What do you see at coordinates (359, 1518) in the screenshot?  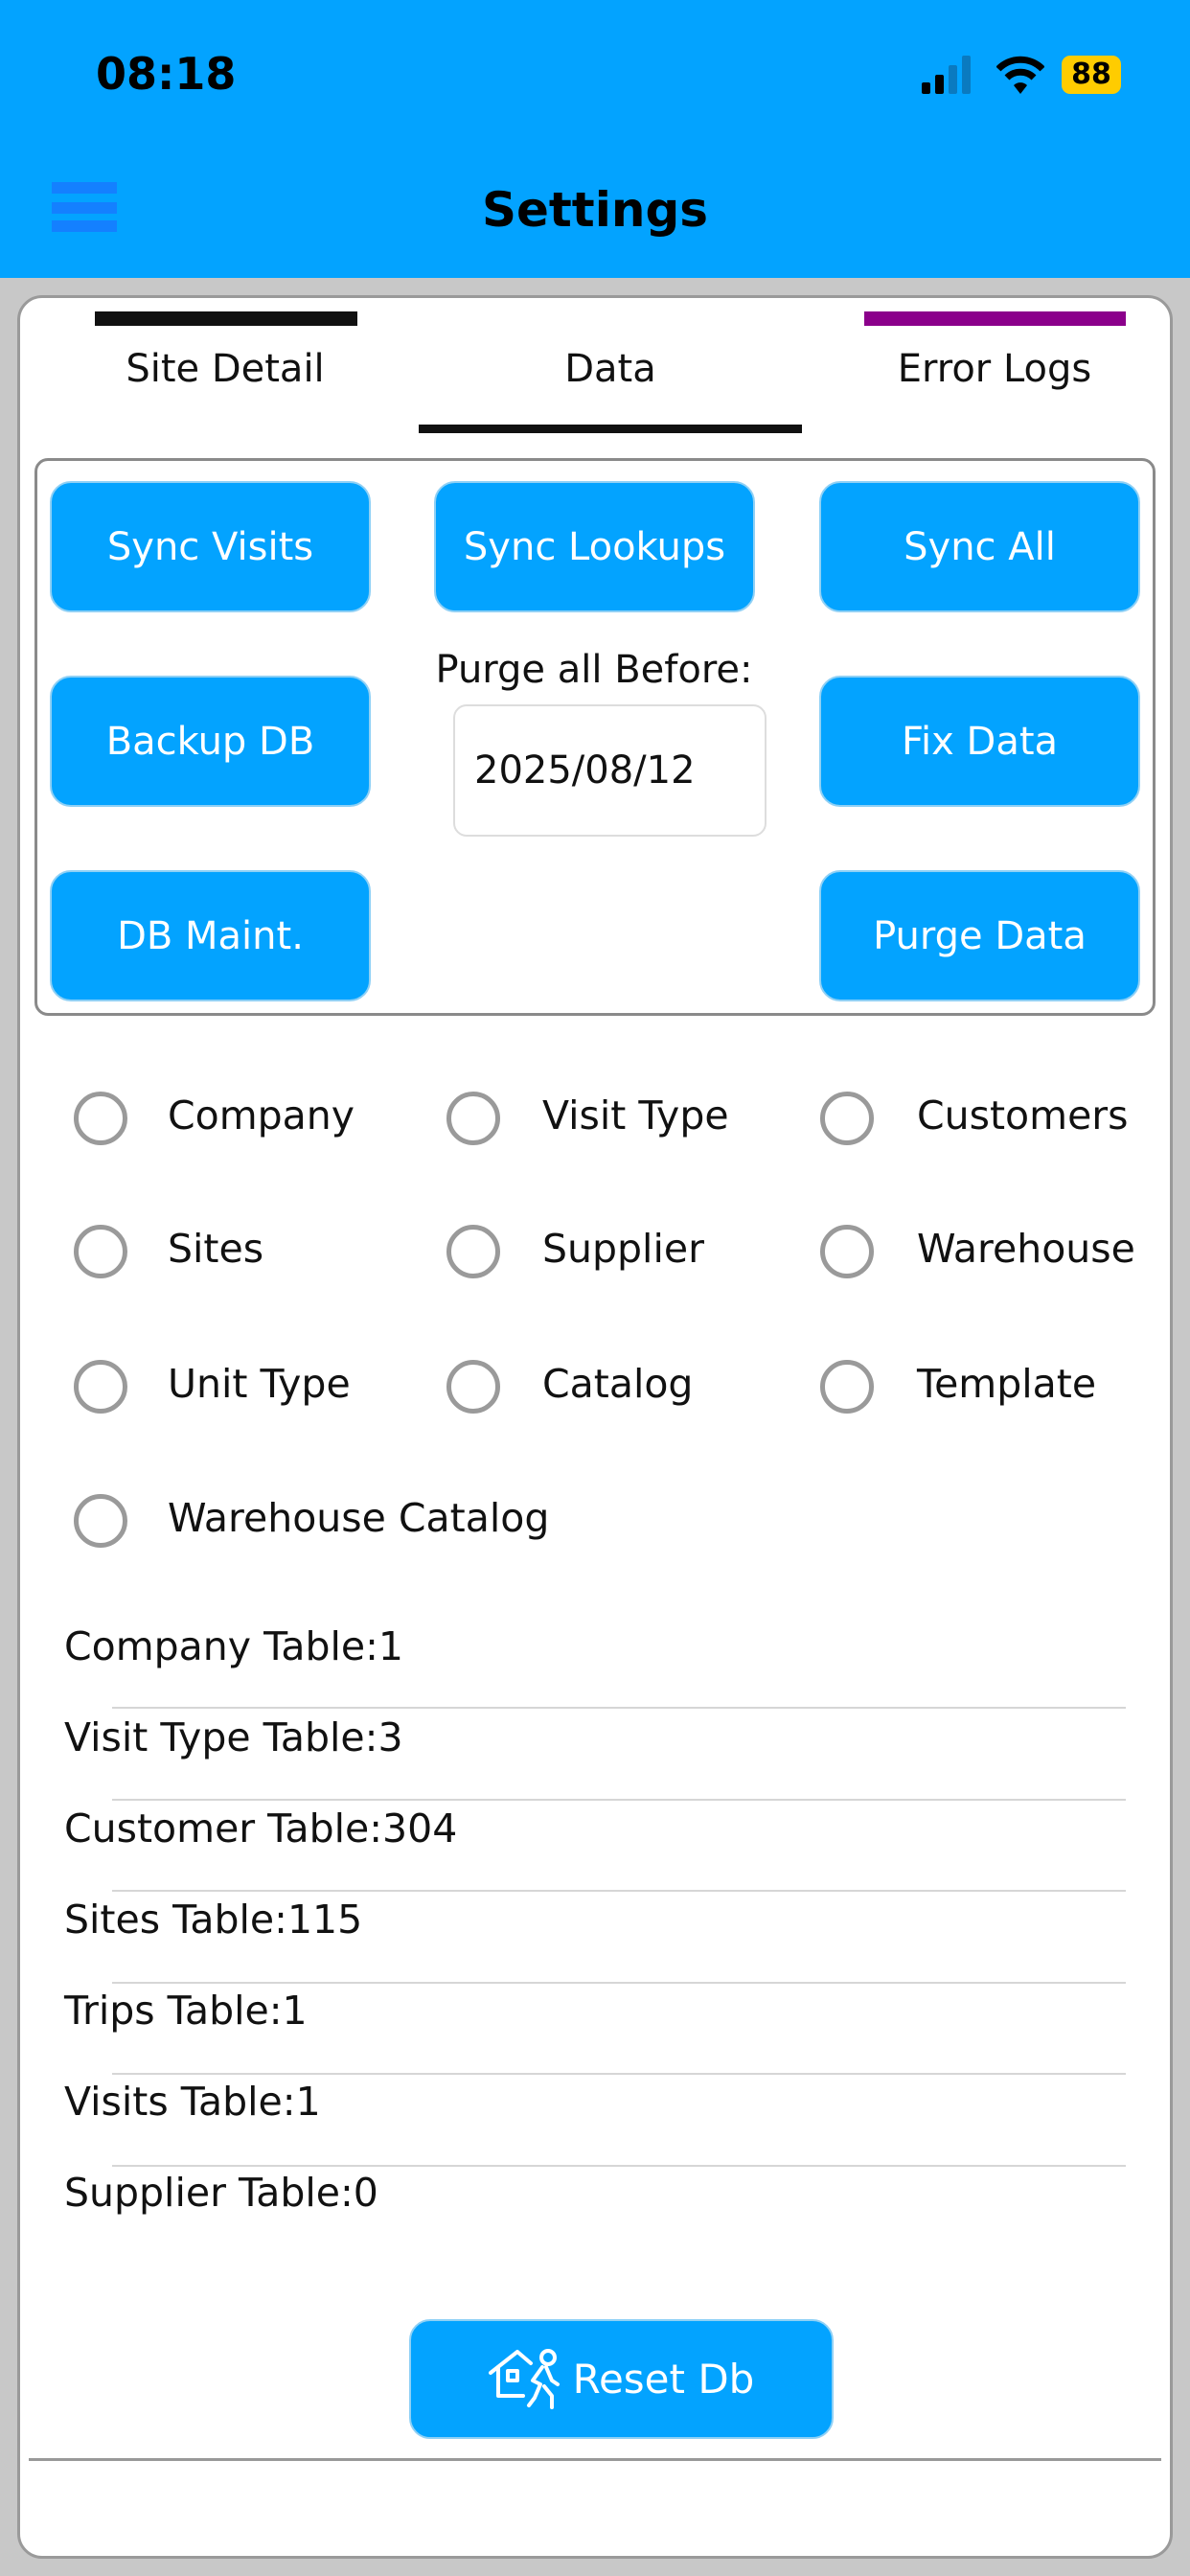 I see `radio-label: Warehouse Catalog` at bounding box center [359, 1518].